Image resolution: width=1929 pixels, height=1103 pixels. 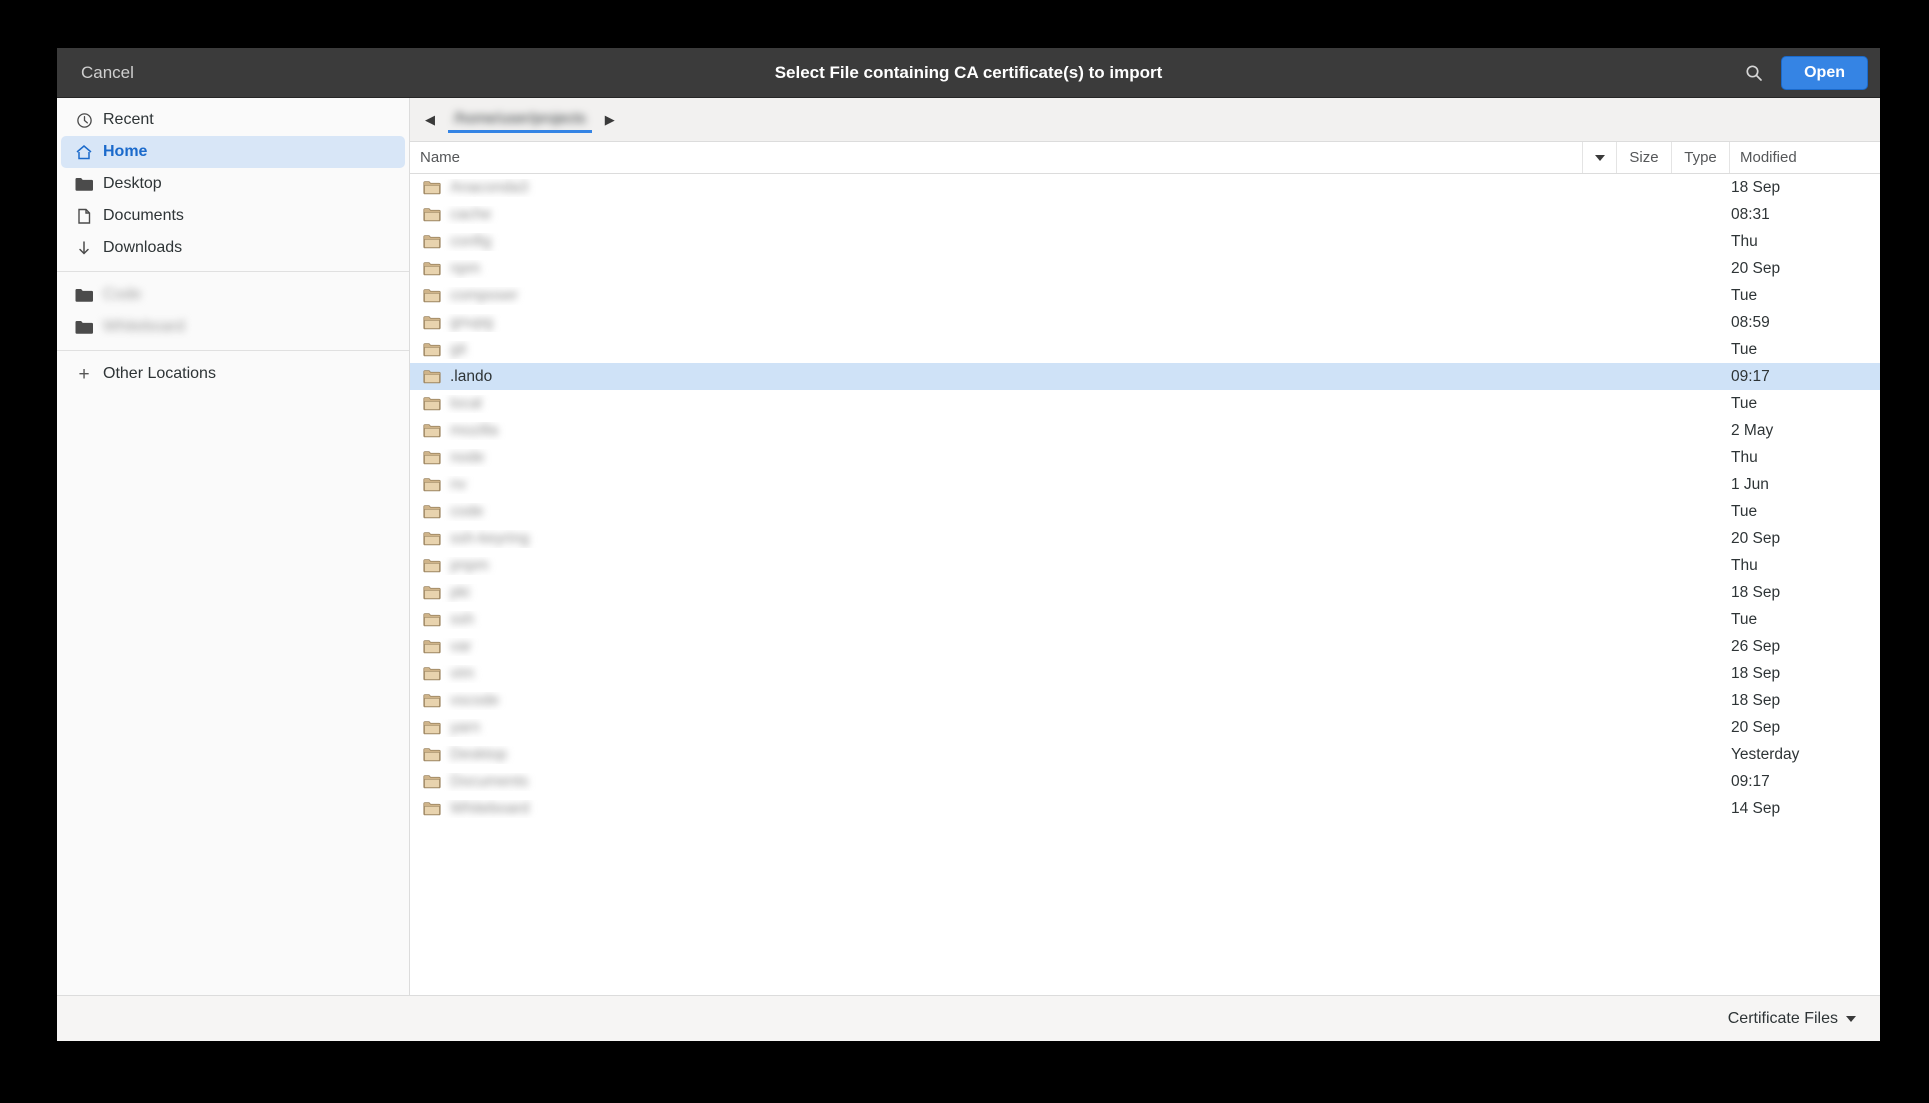 What do you see at coordinates (1145, 214) in the screenshot?
I see `table-row: cache 08:31` at bounding box center [1145, 214].